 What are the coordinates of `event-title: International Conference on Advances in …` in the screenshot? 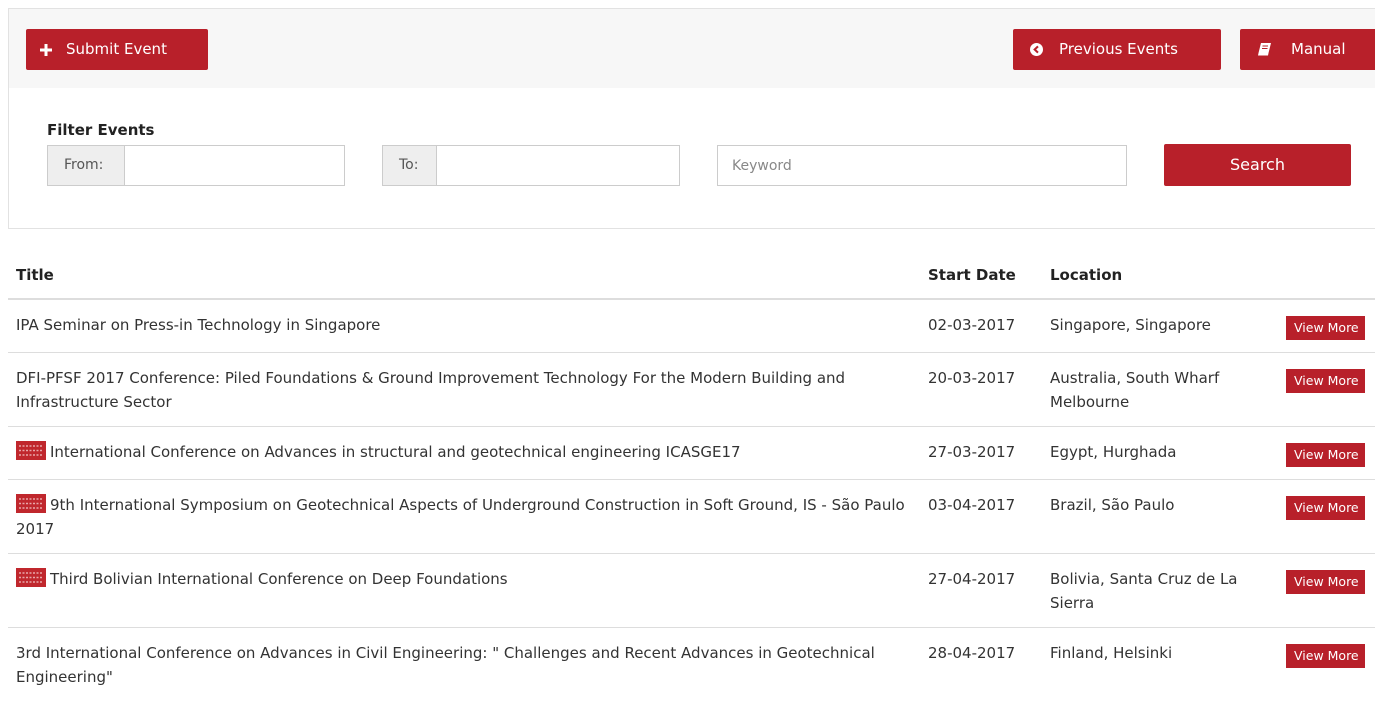 It's located at (395, 452).